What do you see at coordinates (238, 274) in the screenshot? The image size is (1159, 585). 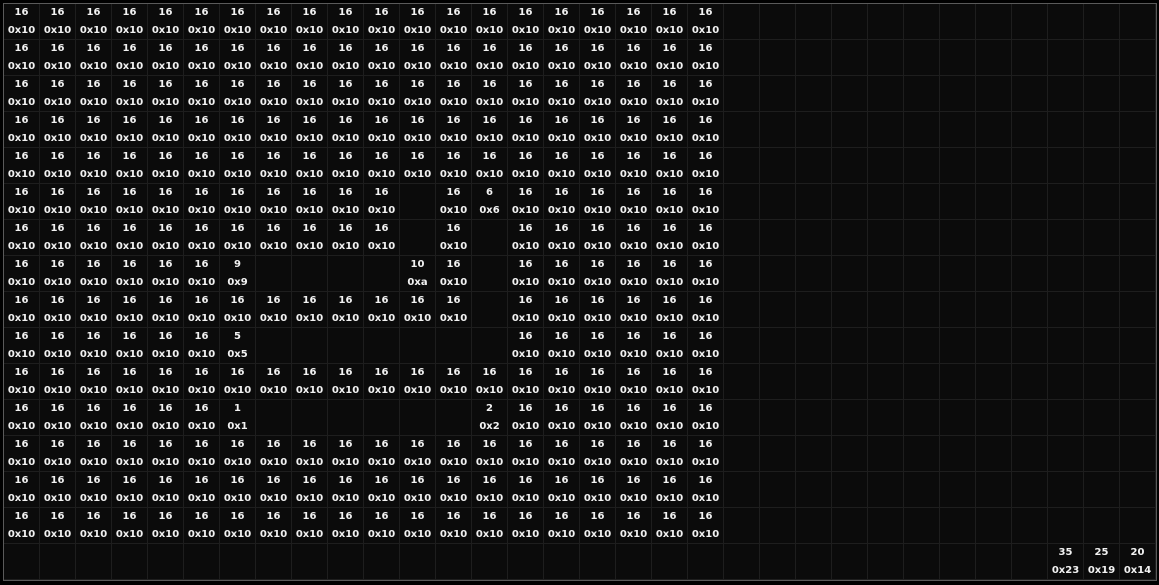 I see `tile-cell: 9 0x9` at bounding box center [238, 274].